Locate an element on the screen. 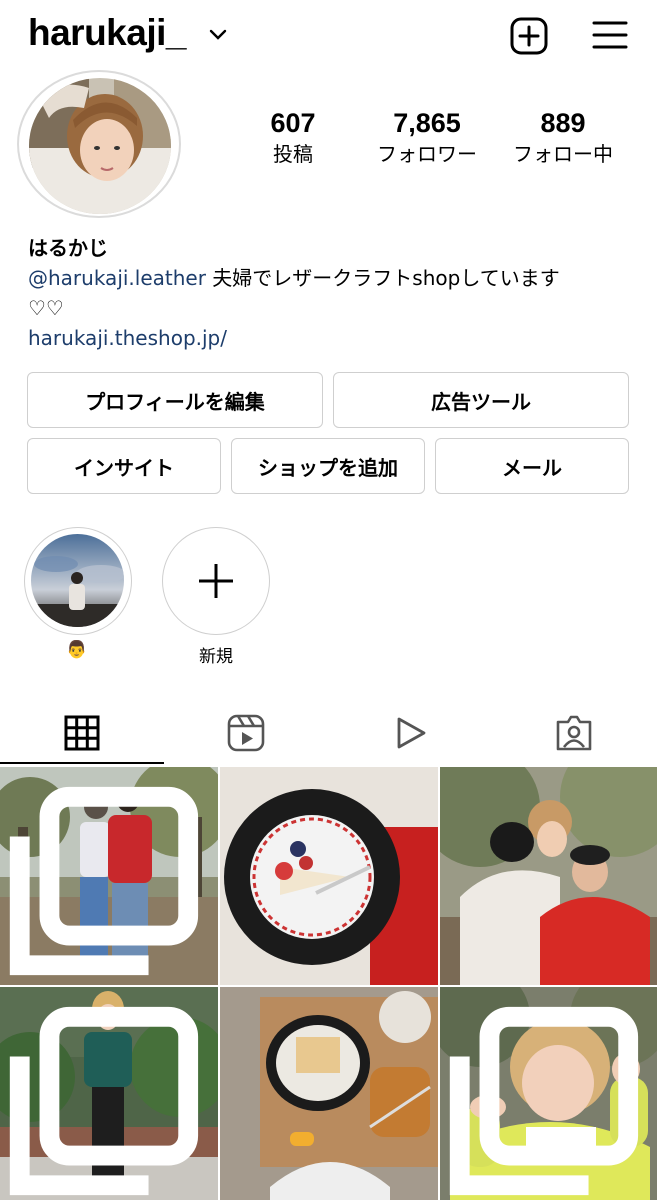  avatar-photo is located at coordinates (100, 146).